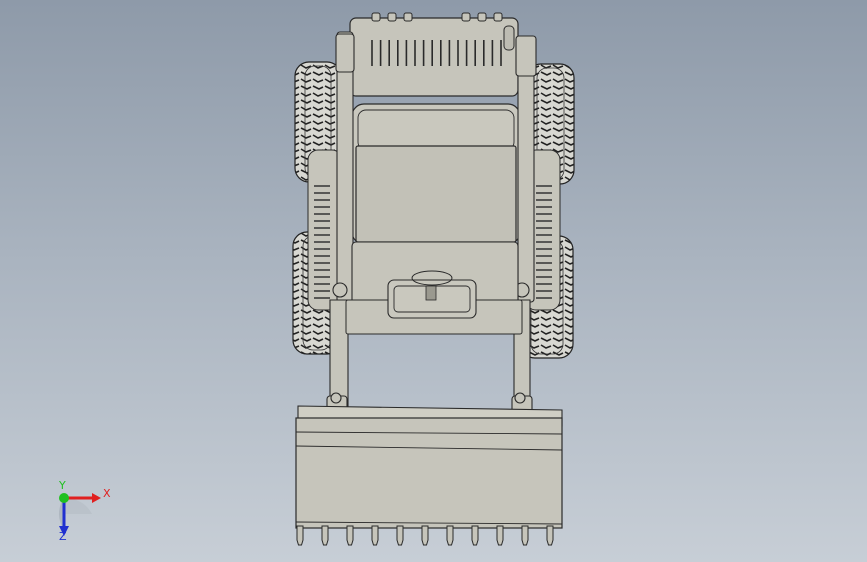  Describe the element at coordinates (63, 536) in the screenshot. I see `z-axis-label: Z` at that location.